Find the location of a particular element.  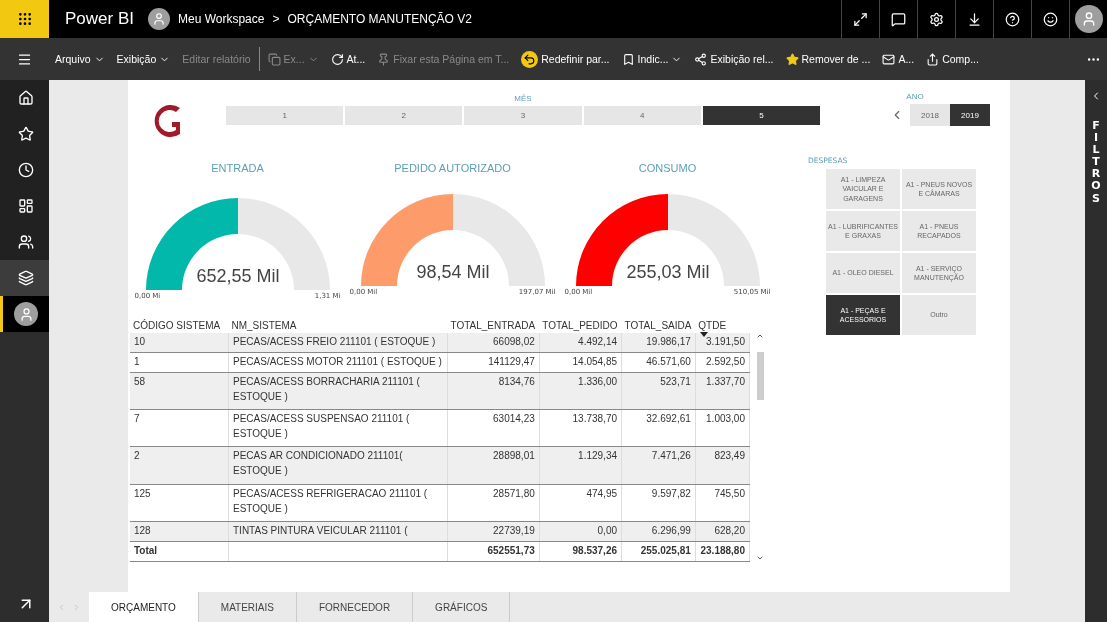

table-cell: PECAS/ACESS FREIO 211101 ( ESTOQUE ) is located at coordinates (338, 343).